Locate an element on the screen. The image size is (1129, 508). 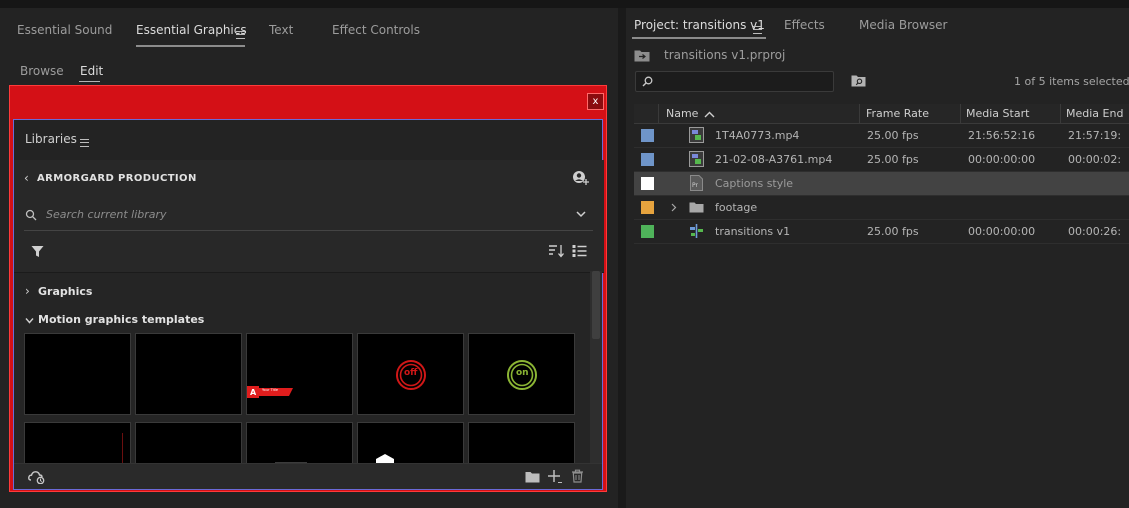
add-collaborator-icon is located at coordinates (581, 178).